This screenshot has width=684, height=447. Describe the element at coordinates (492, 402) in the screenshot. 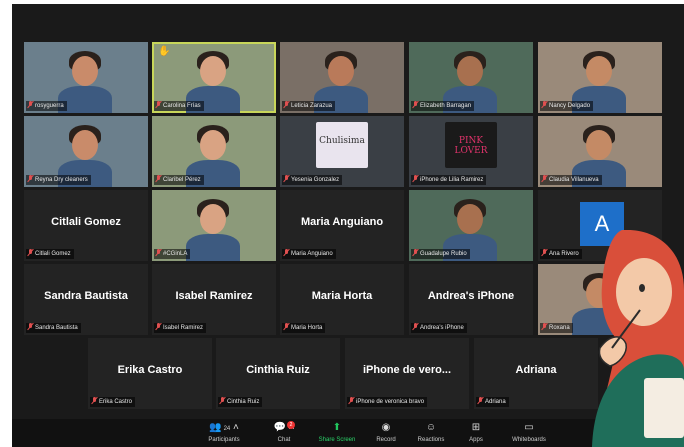

I see `participant-name-label: Adriana` at that location.